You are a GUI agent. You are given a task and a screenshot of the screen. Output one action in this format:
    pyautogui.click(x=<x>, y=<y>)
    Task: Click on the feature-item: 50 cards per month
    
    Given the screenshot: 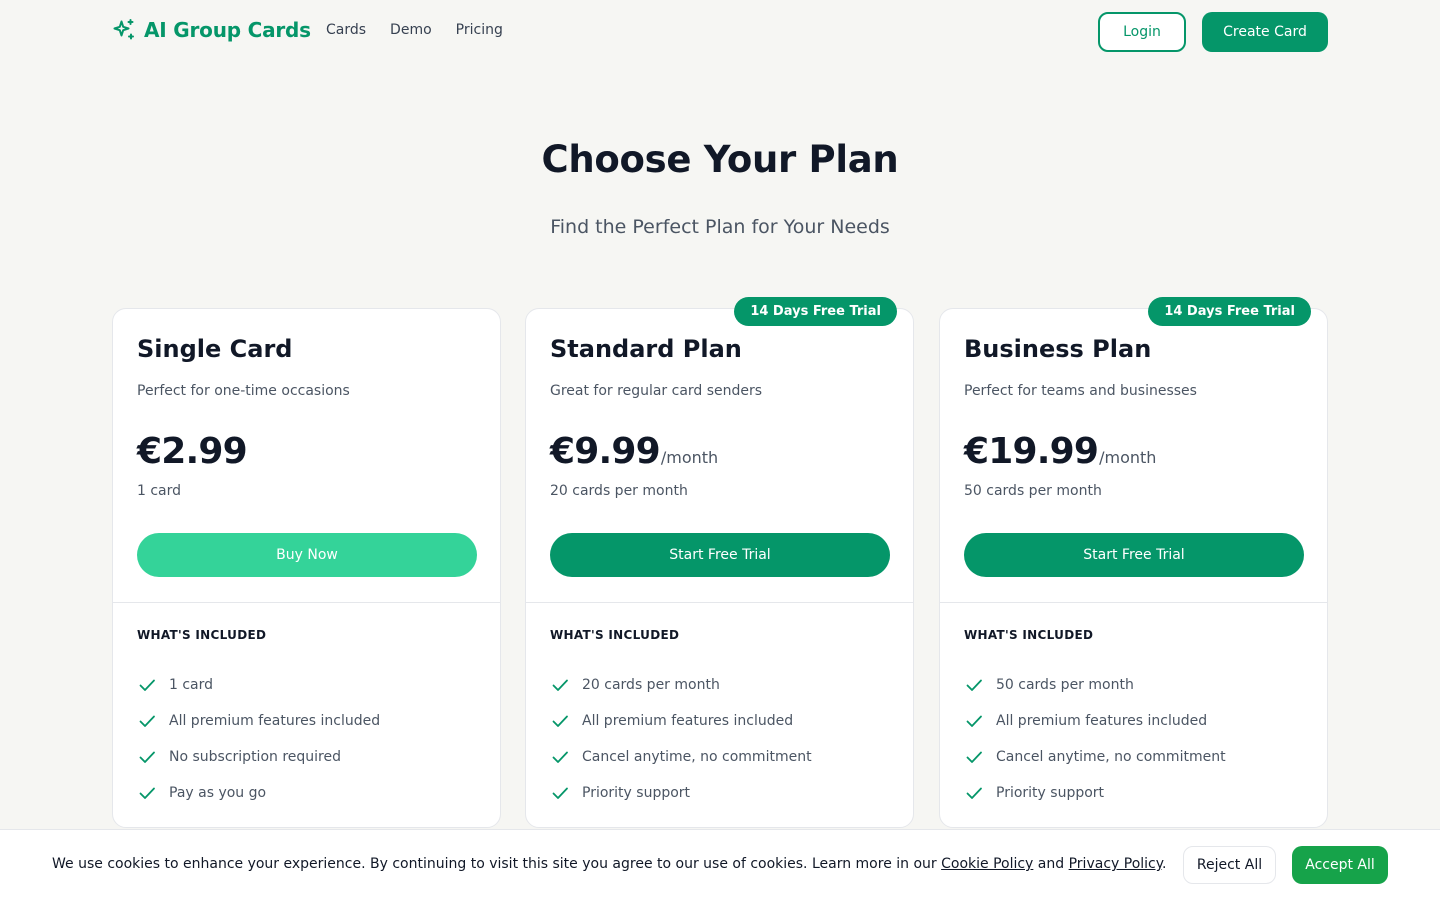 What is the action you would take?
    pyautogui.click(x=1095, y=685)
    